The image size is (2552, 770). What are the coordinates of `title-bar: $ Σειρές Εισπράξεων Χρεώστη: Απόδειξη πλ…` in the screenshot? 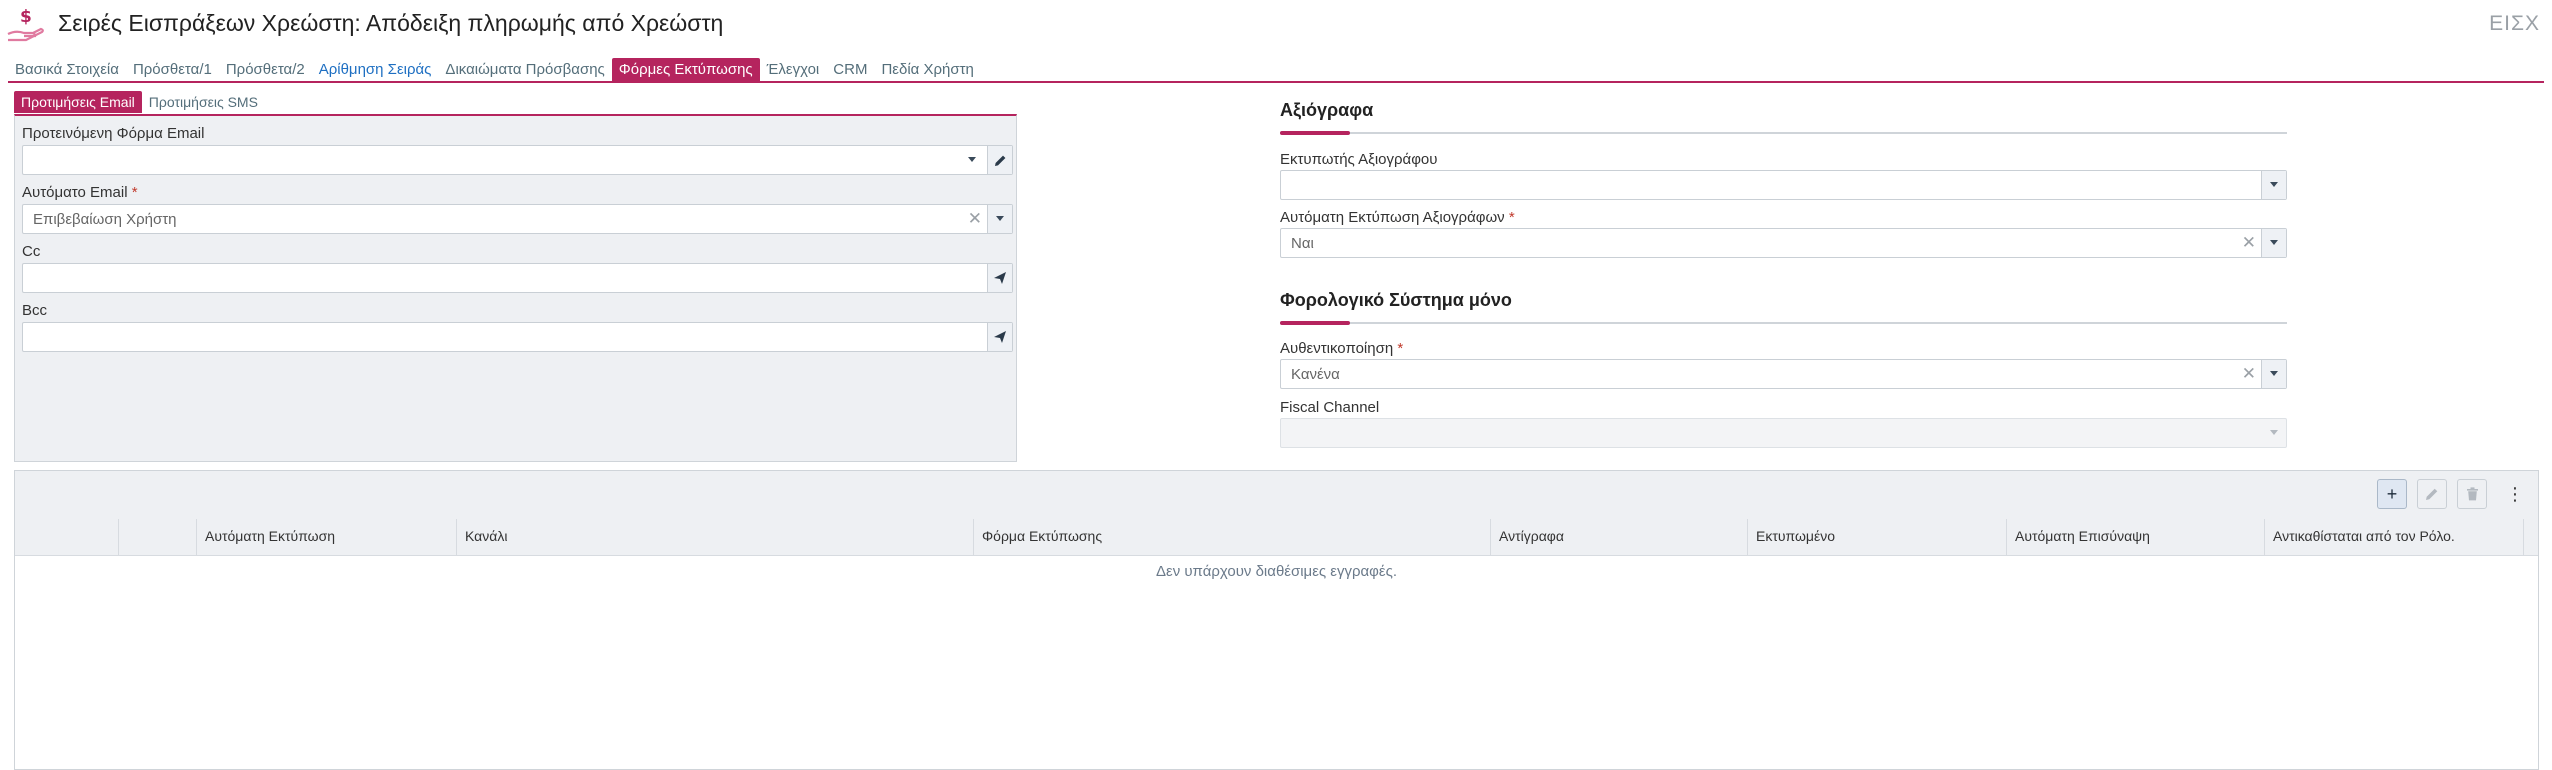 It's located at (1276, 24).